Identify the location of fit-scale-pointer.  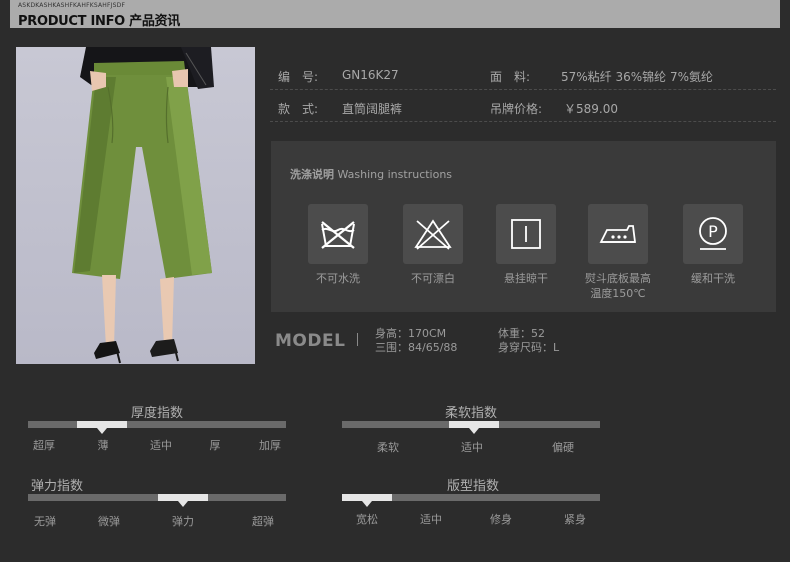
(367, 504).